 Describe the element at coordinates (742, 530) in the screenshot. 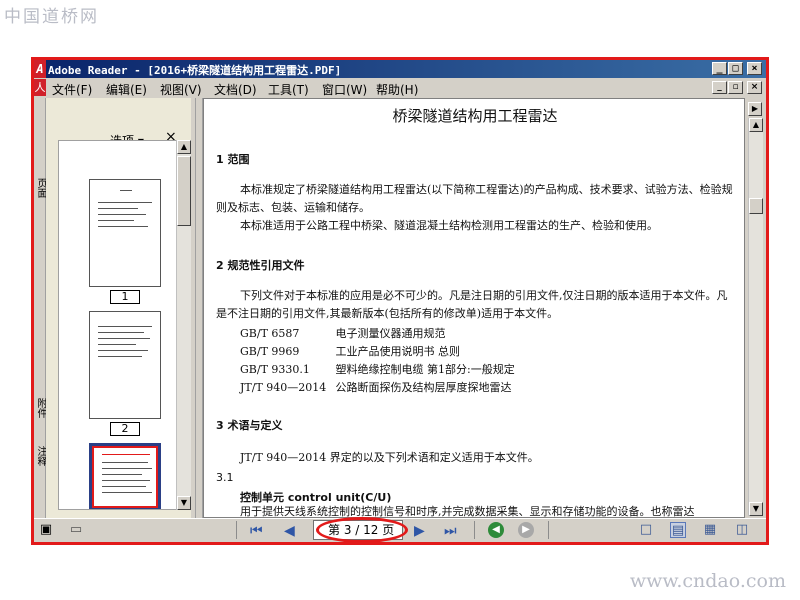

I see `facing-page-icon: ◫` at that location.